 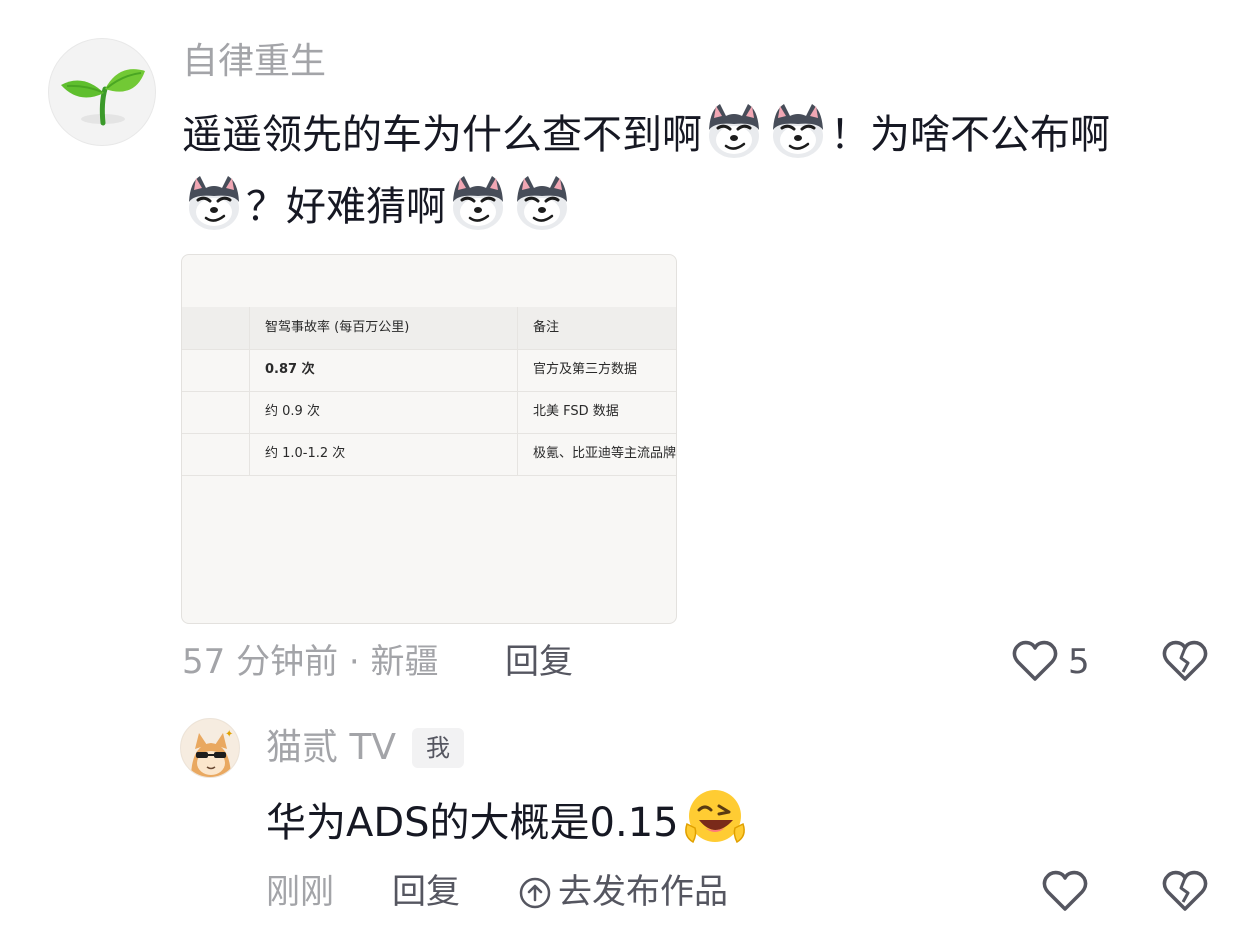 I want to click on reply-user-avatar: ✦, so click(x=210, y=748).